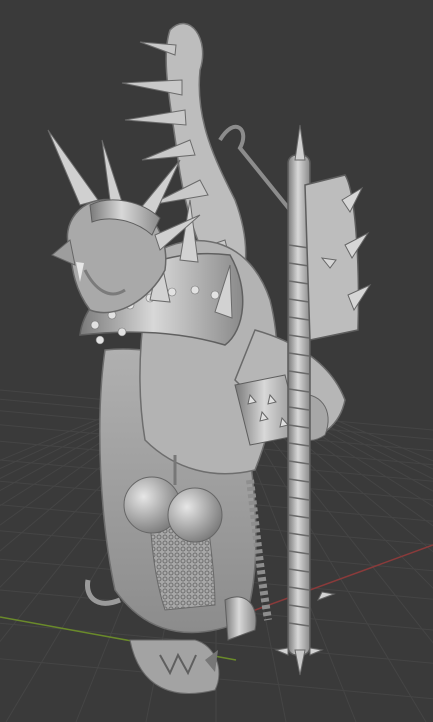 Image resolution: width=433 pixels, height=722 pixels. What do you see at coordinates (240, 618) in the screenshot?
I see `knee-guard` at bounding box center [240, 618].